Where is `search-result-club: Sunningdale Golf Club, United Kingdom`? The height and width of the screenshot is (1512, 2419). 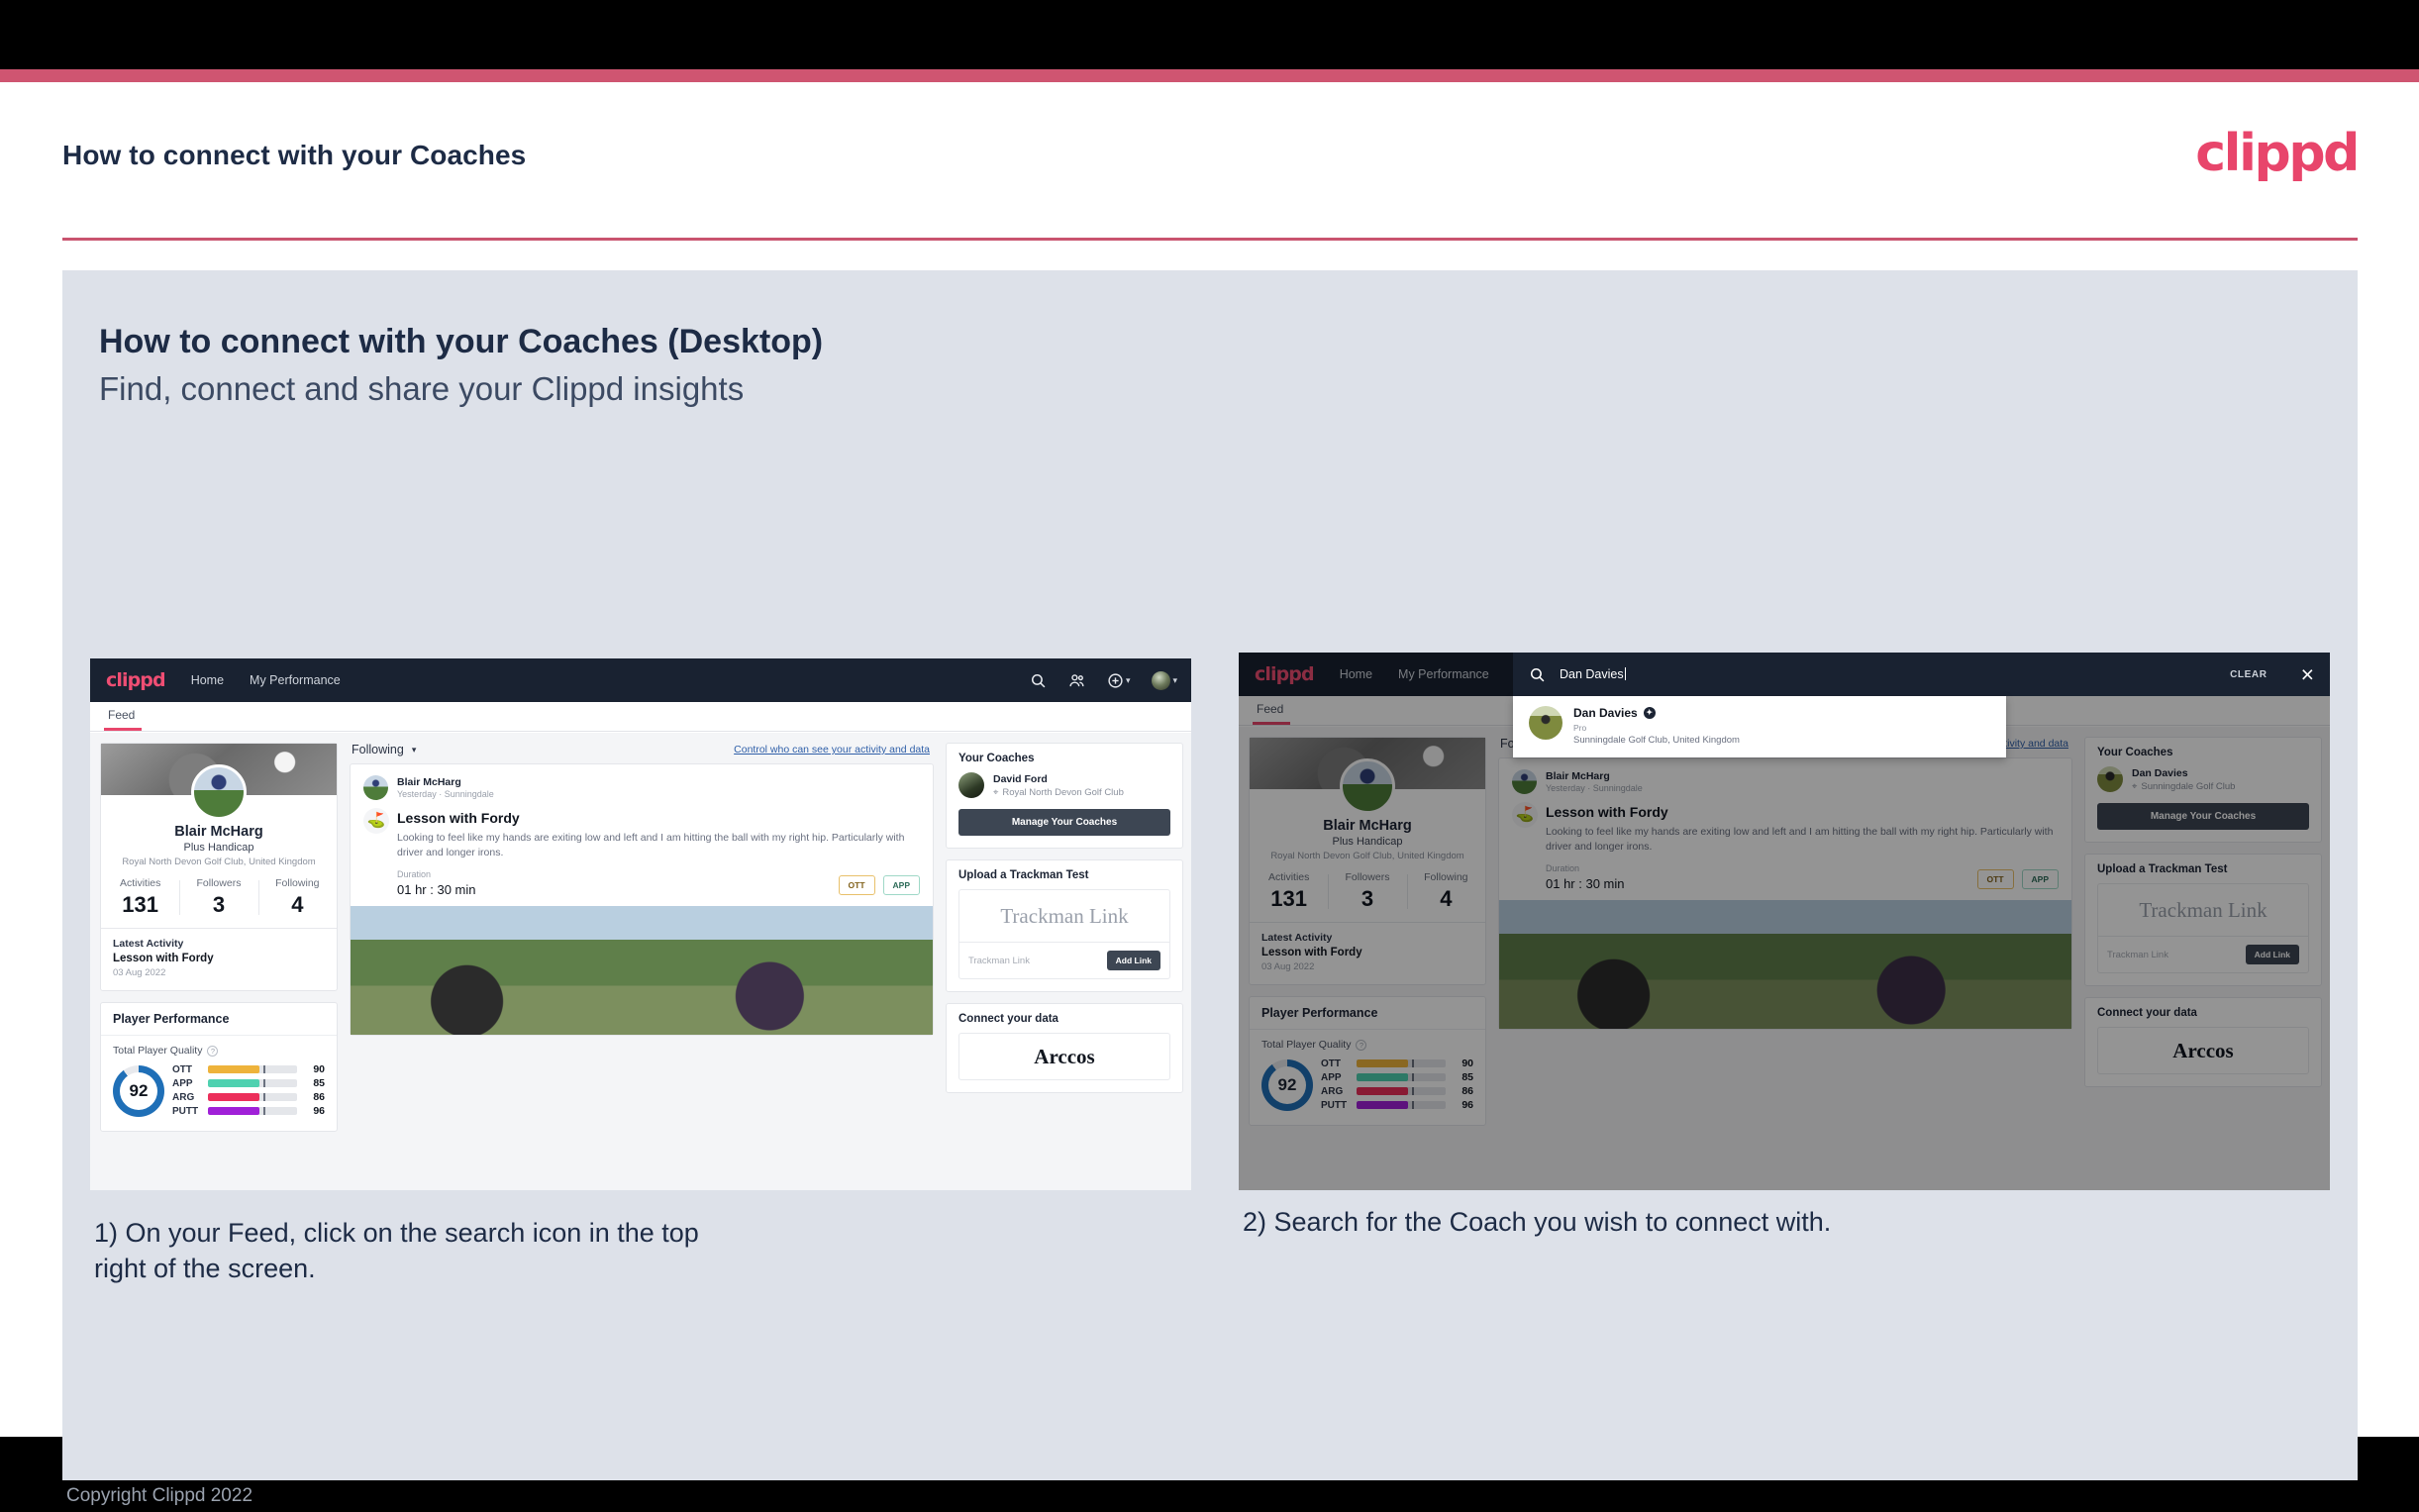 search-result-club: Sunningdale Golf Club, United Kingdom is located at coordinates (1656, 740).